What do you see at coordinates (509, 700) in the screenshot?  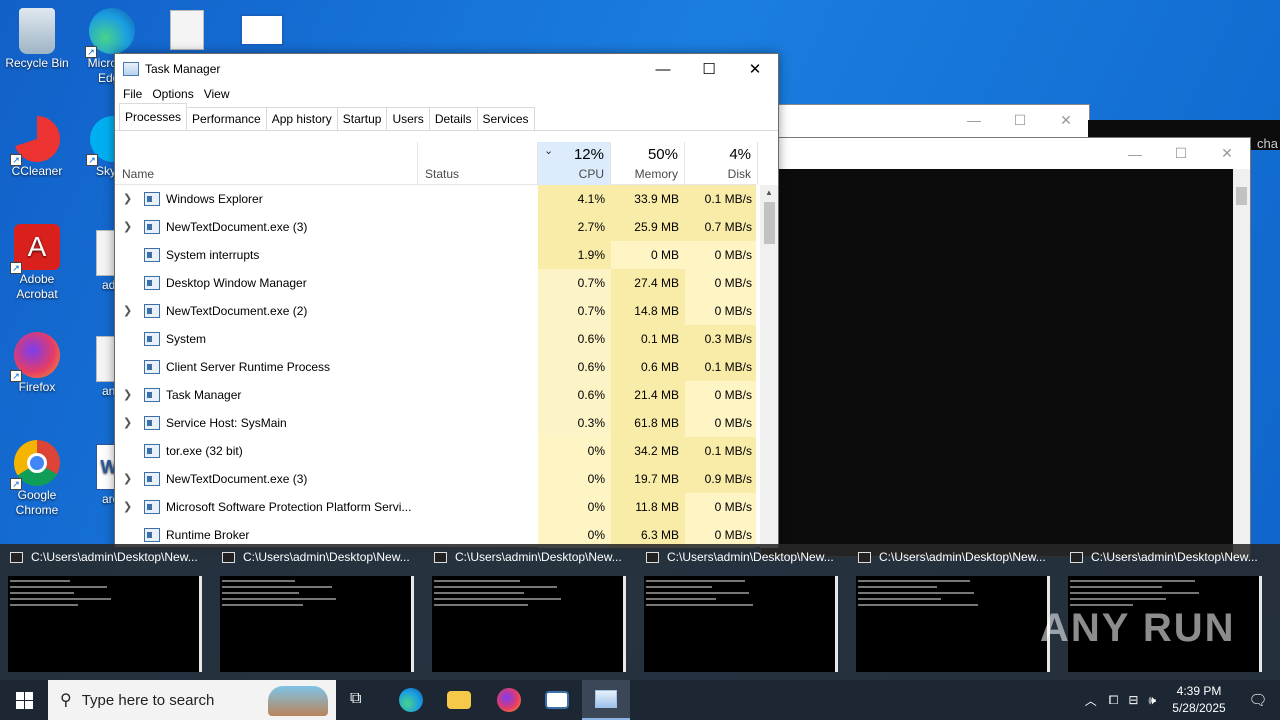 I see `firefox-taskbar-icon` at bounding box center [509, 700].